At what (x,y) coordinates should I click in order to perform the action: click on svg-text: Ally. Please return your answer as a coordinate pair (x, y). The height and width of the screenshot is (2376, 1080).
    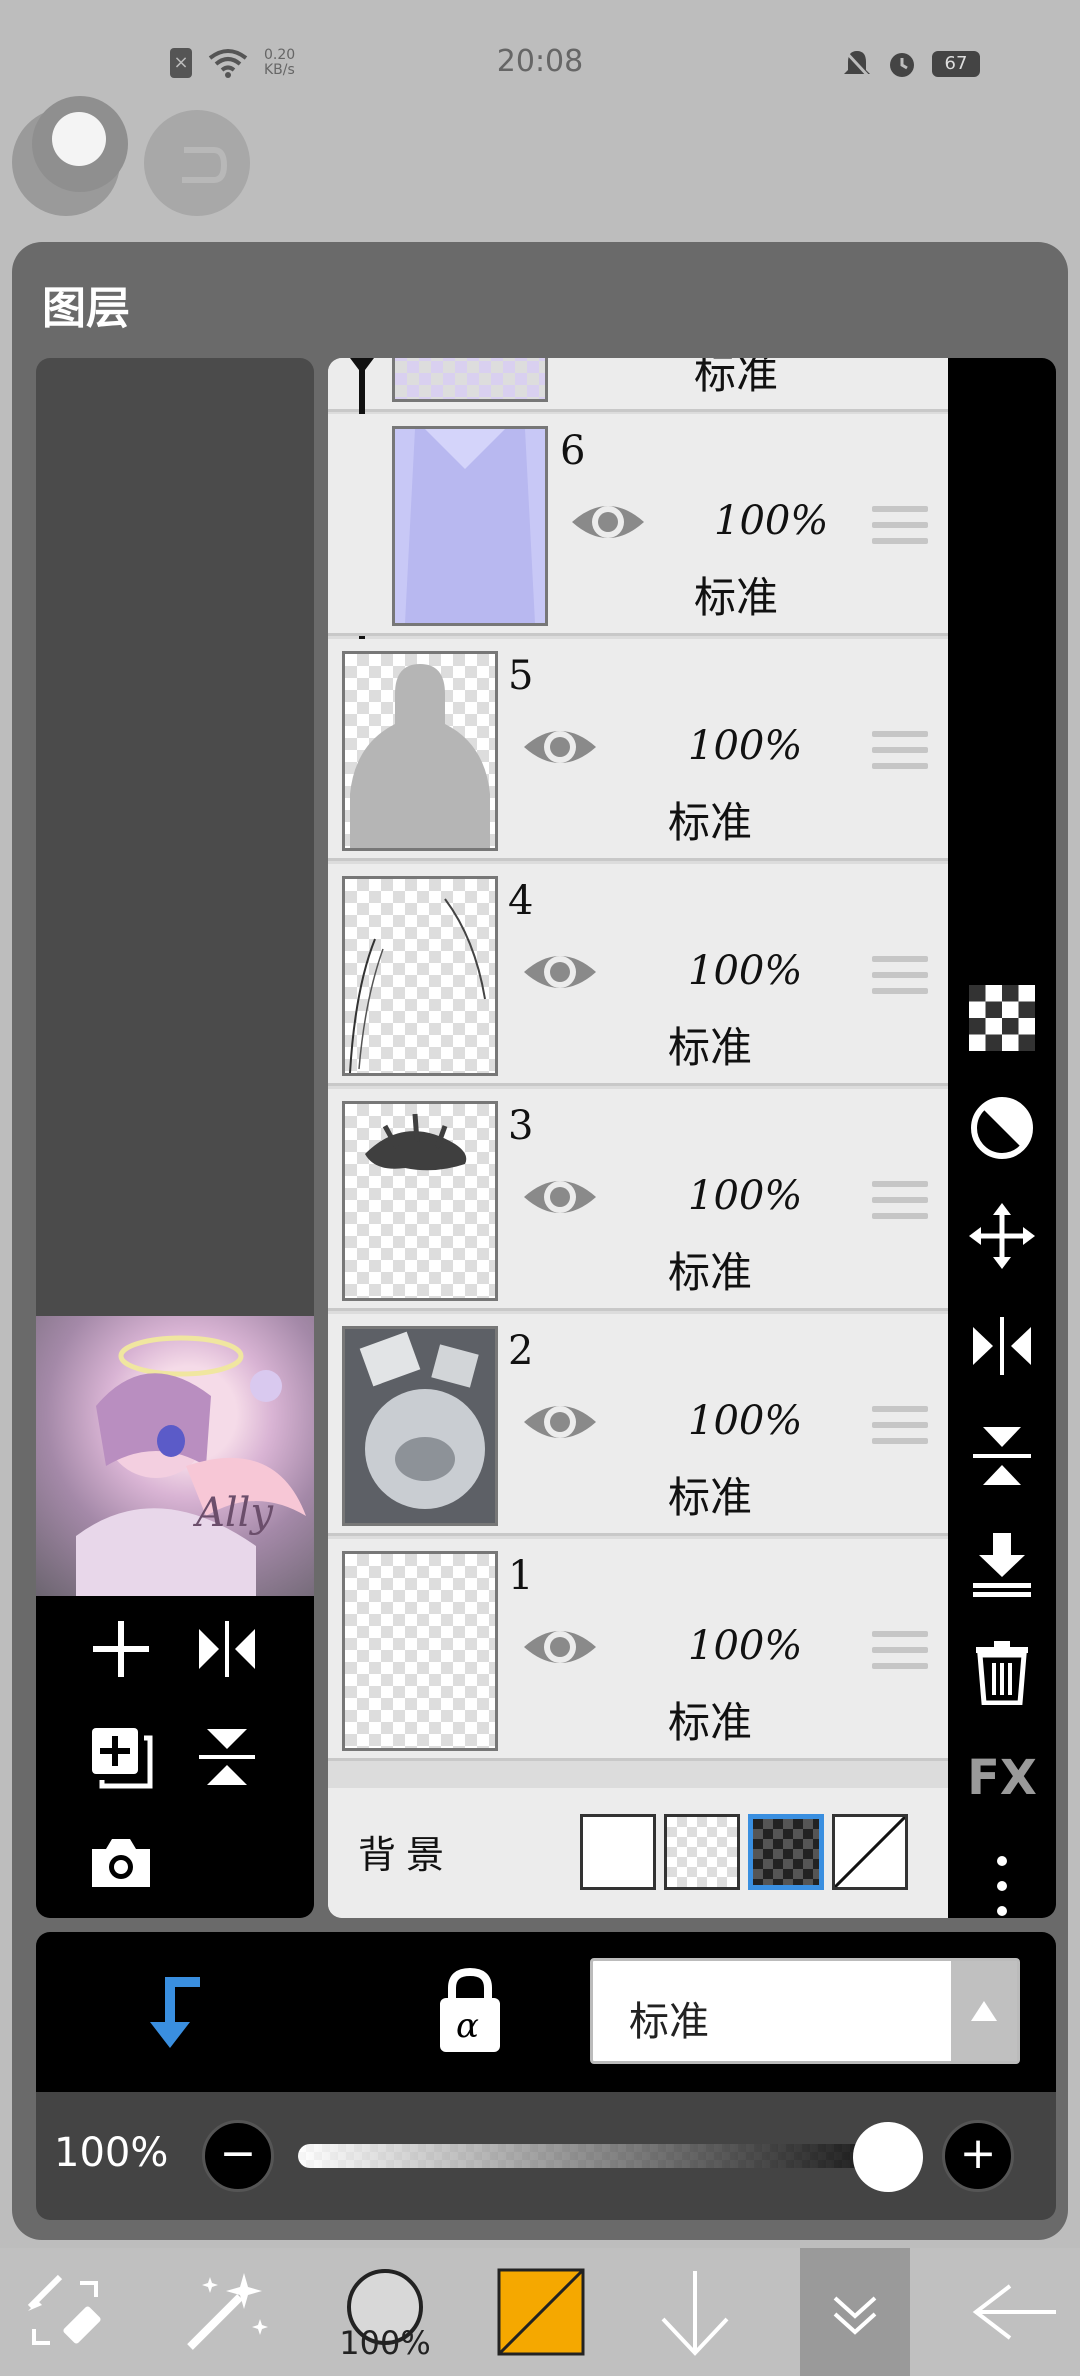
    Looking at the image, I should click on (233, 1513).